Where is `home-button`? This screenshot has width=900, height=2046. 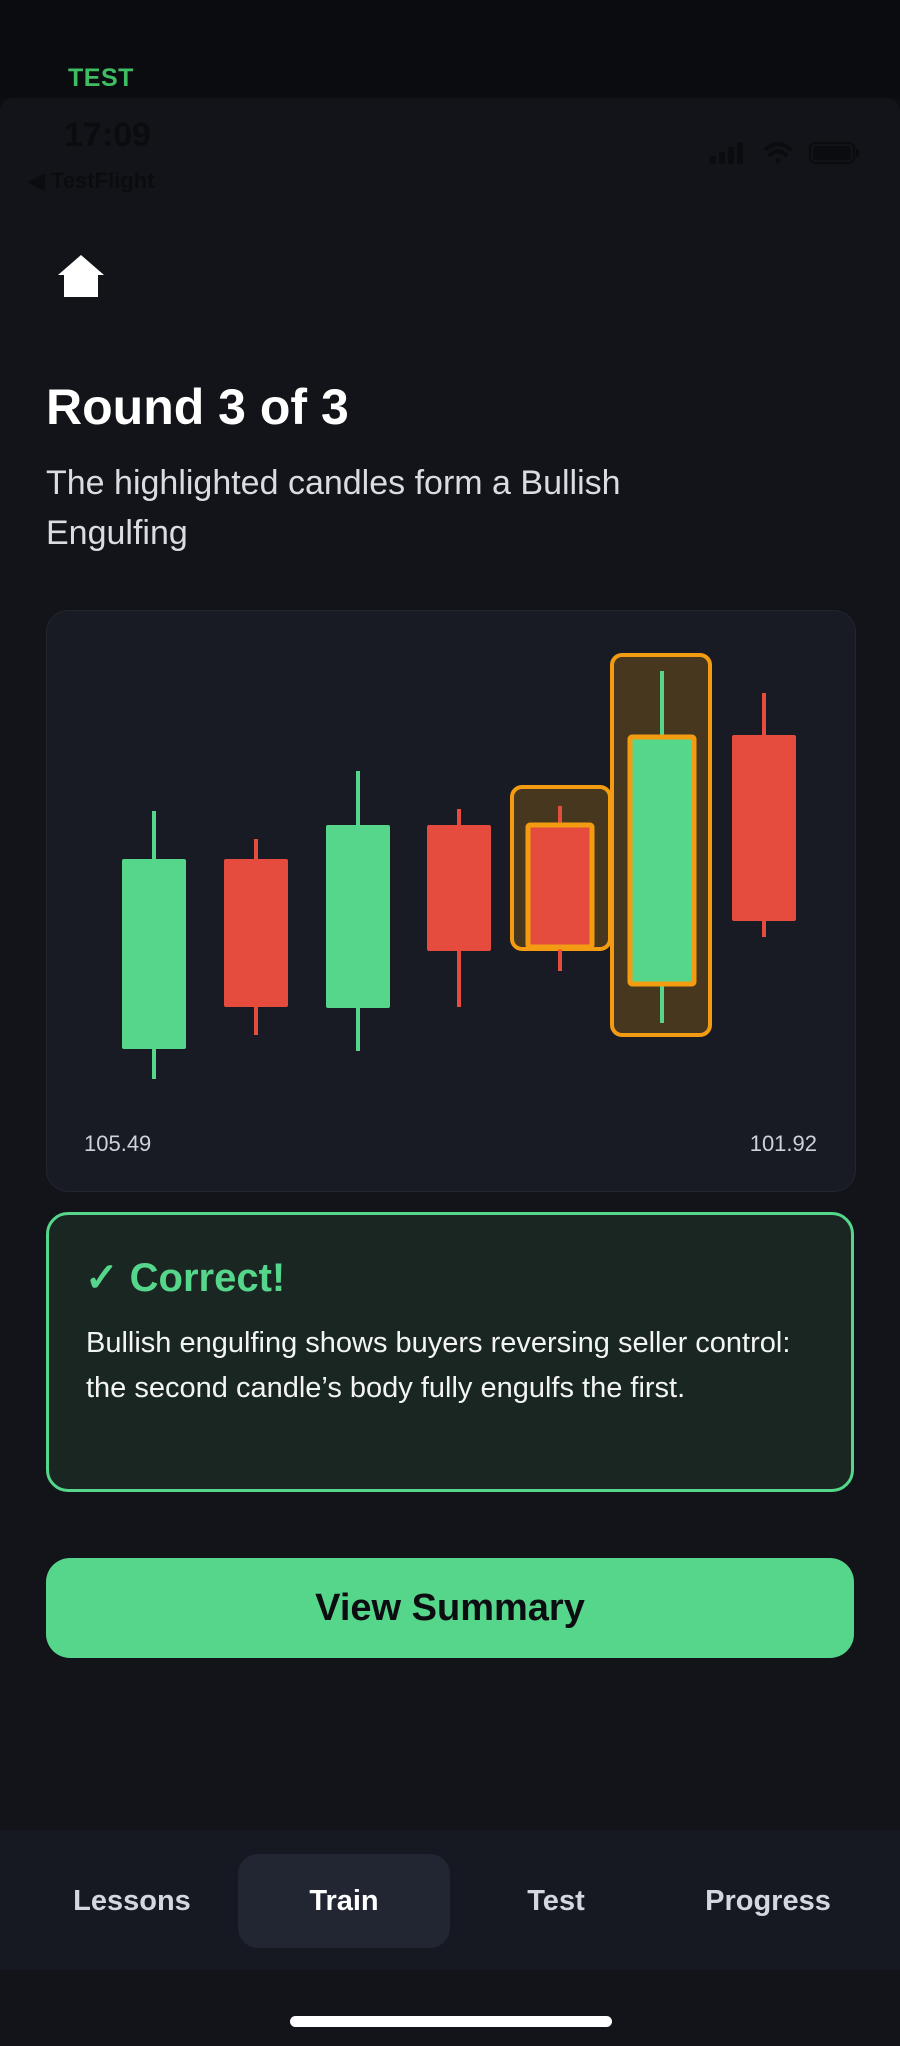
home-button is located at coordinates (81, 276).